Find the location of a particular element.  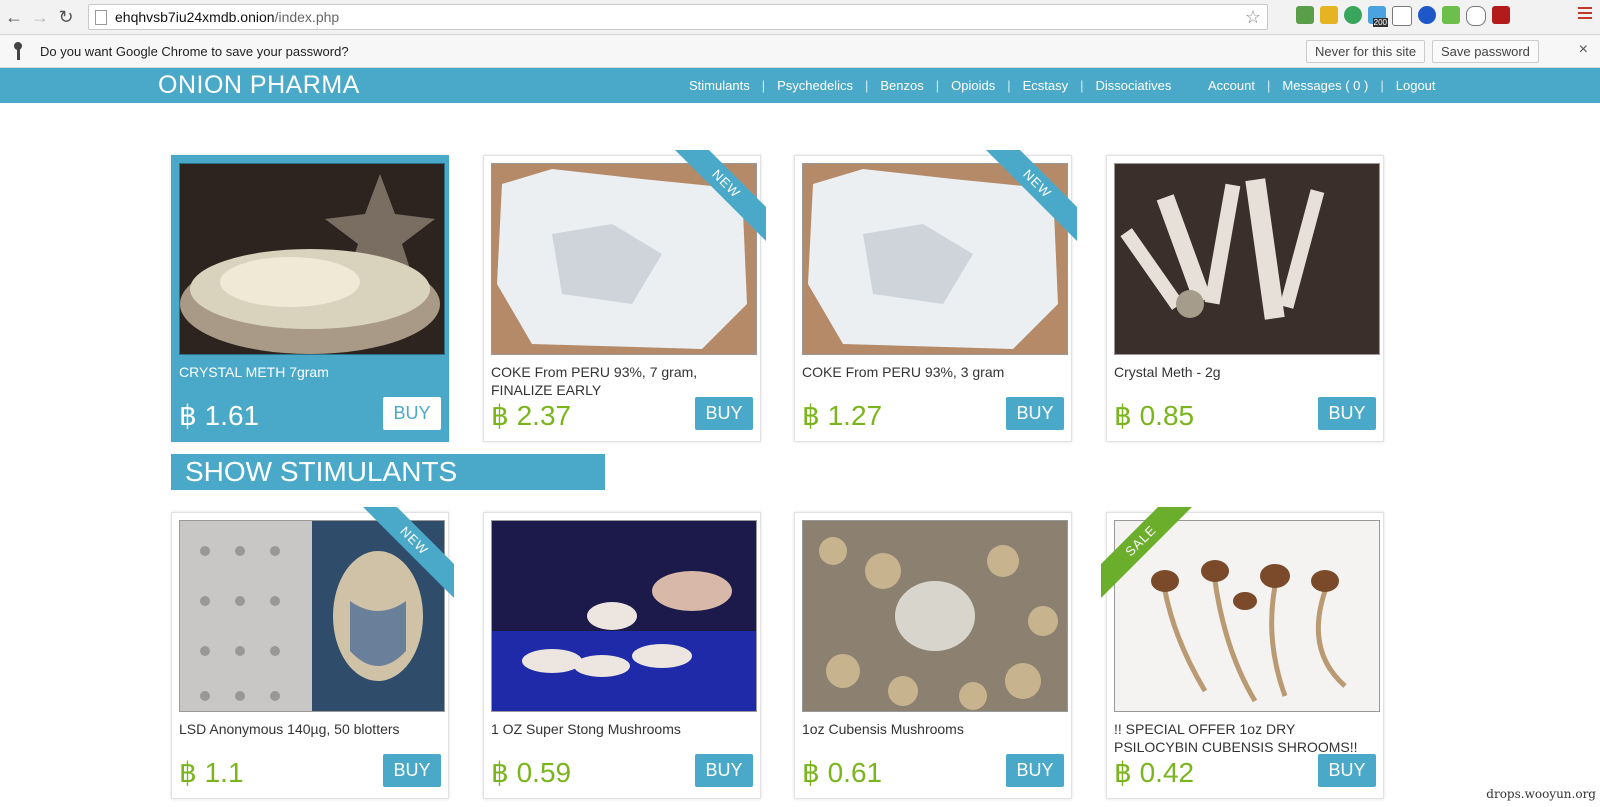

cast-icon is located at coordinates (1402, 16).